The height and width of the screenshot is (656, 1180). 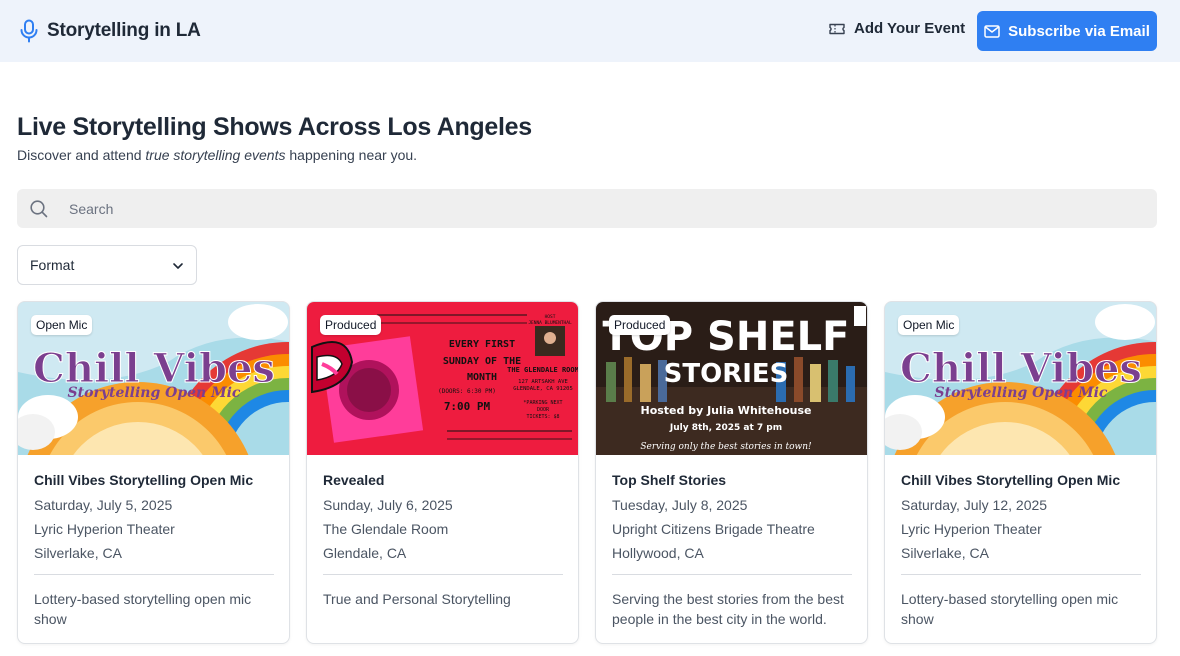 What do you see at coordinates (482, 377) in the screenshot?
I see `poster-line: MONTH` at bounding box center [482, 377].